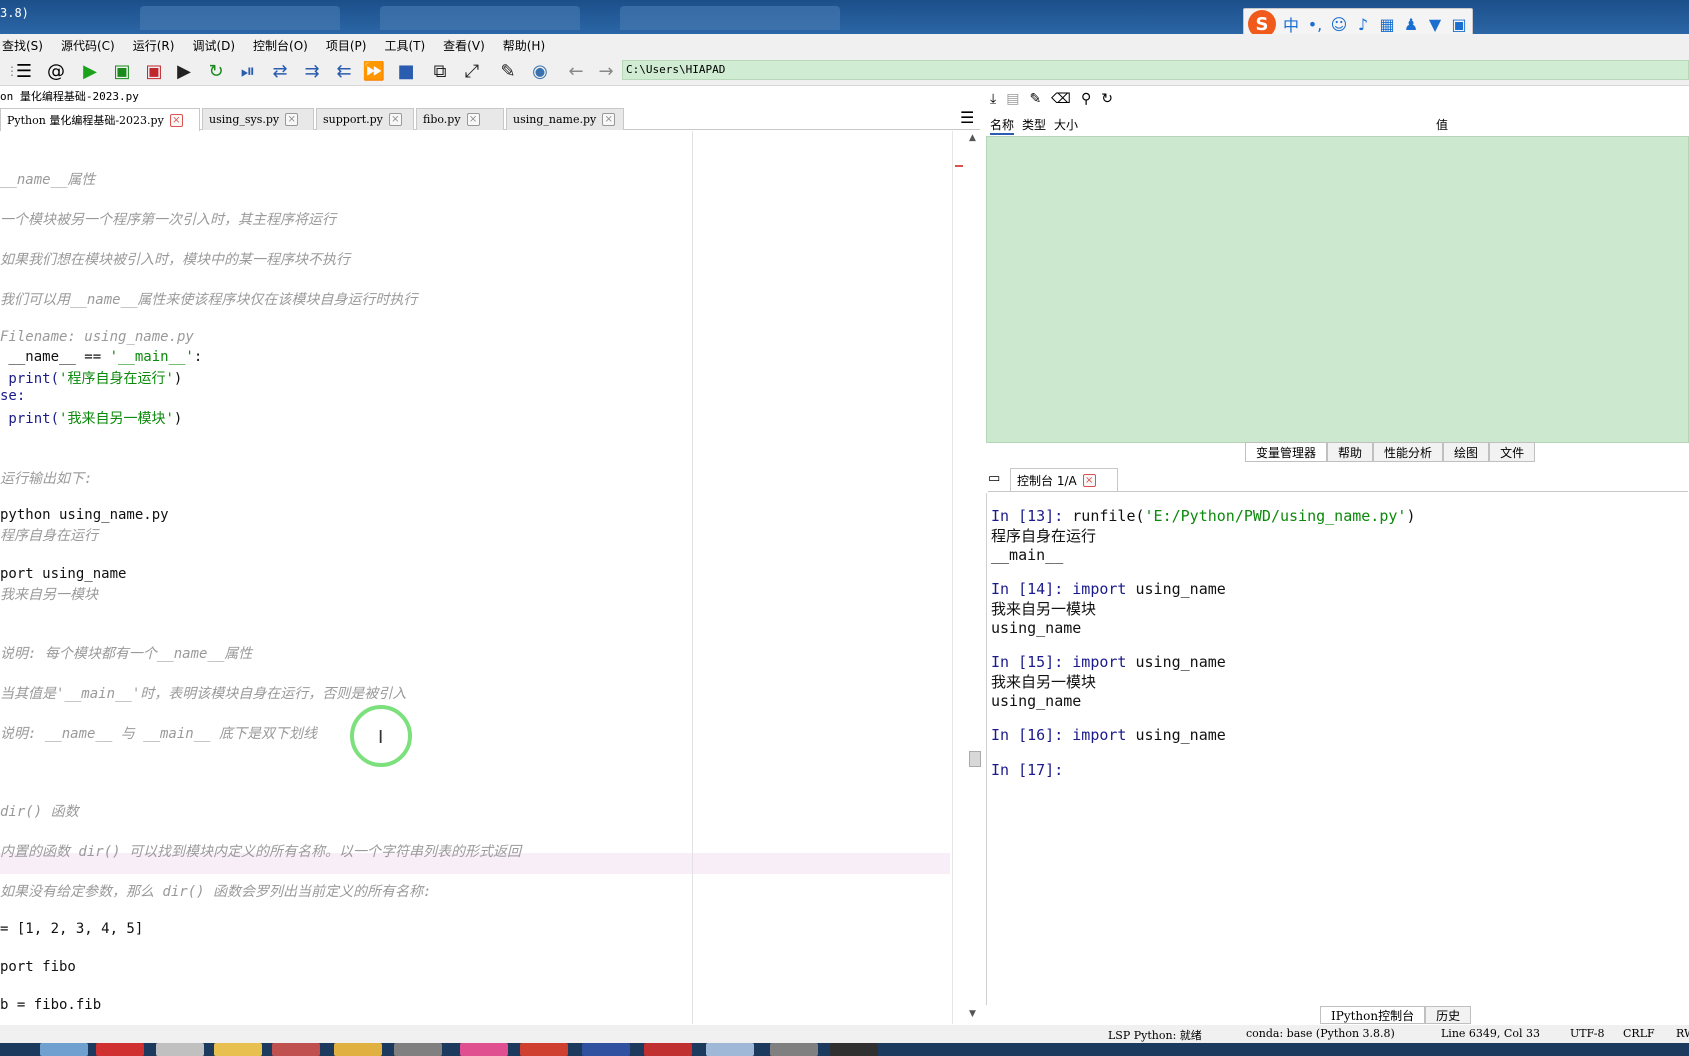 Image resolution: width=1689 pixels, height=1056 pixels. Describe the element at coordinates (1512, 452) in the screenshot. I see `tab-files: 文件` at that location.